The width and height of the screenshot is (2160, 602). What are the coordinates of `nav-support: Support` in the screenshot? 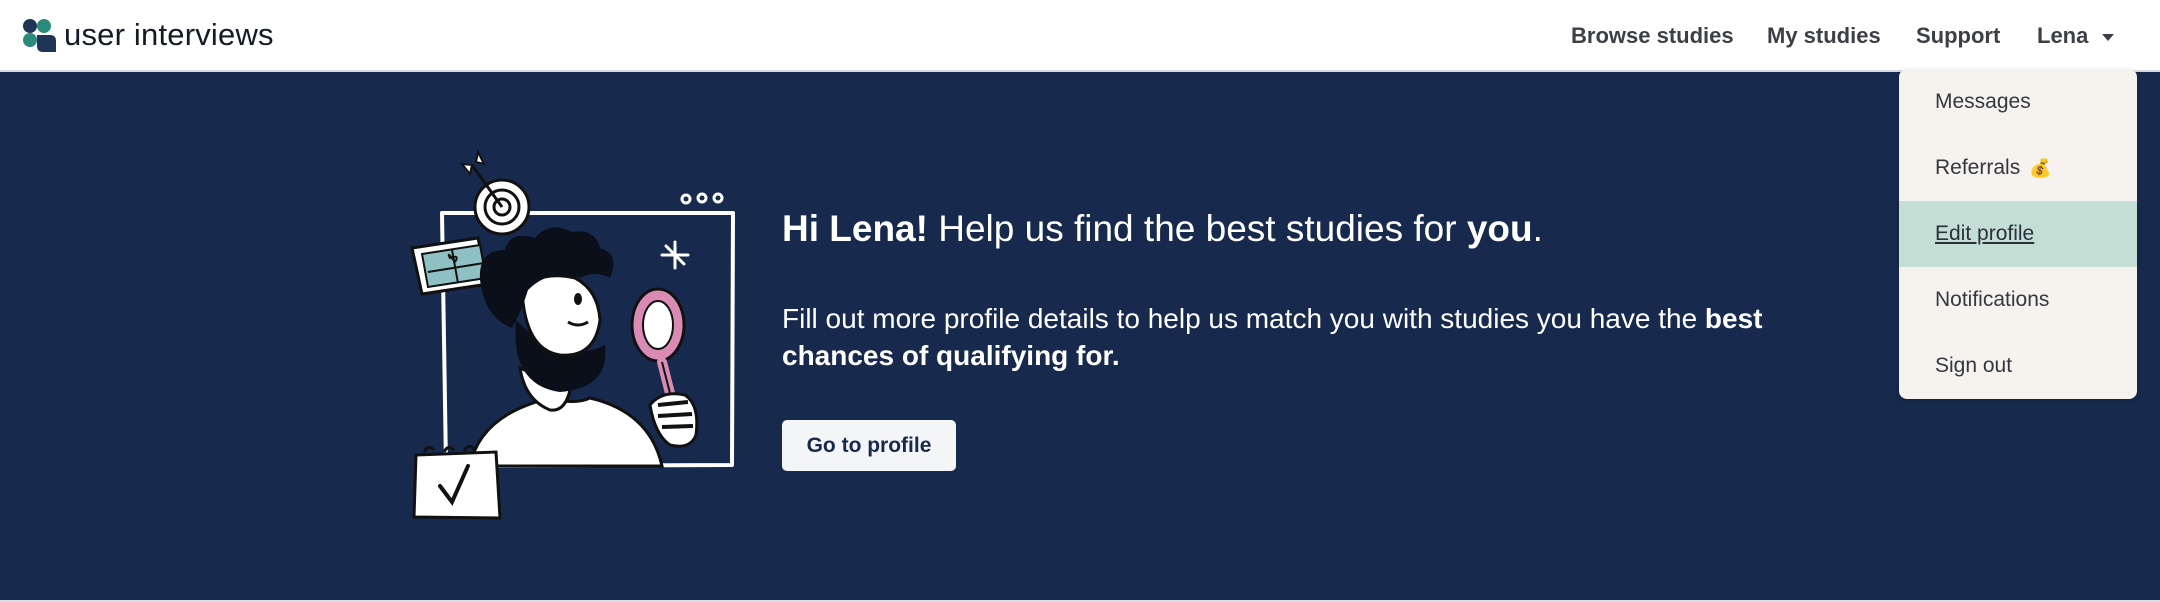 It's located at (1958, 36).